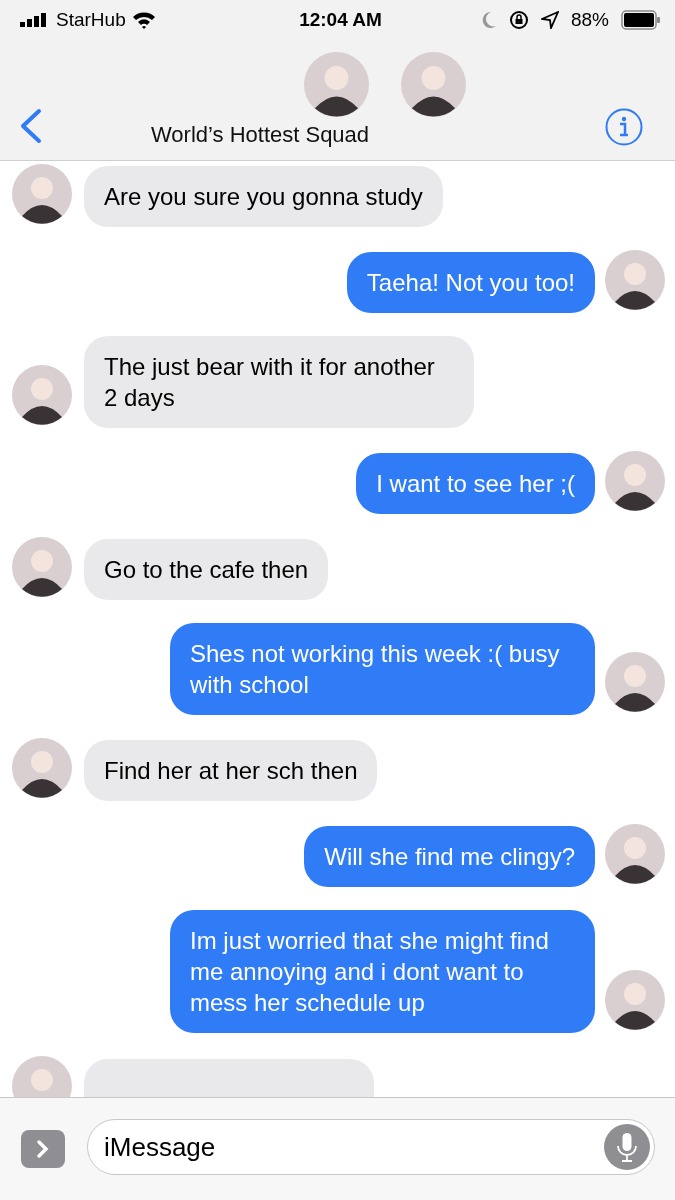 The height and width of the screenshot is (1200, 675). Describe the element at coordinates (449, 856) in the screenshot. I see `message-bubble: Will she find me clingy?` at that location.